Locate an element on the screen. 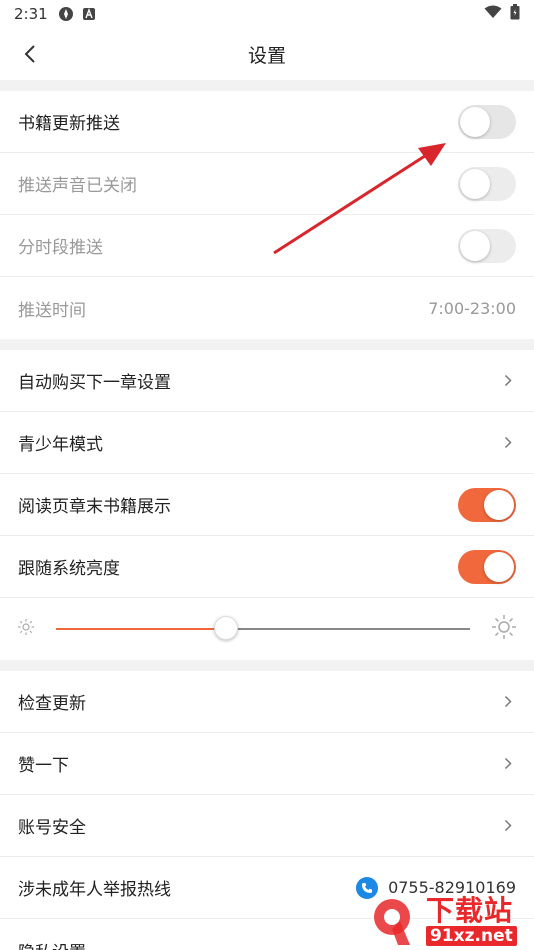 This screenshot has height=950, width=534. chapter-end-books-toggle is located at coordinates (487, 504).